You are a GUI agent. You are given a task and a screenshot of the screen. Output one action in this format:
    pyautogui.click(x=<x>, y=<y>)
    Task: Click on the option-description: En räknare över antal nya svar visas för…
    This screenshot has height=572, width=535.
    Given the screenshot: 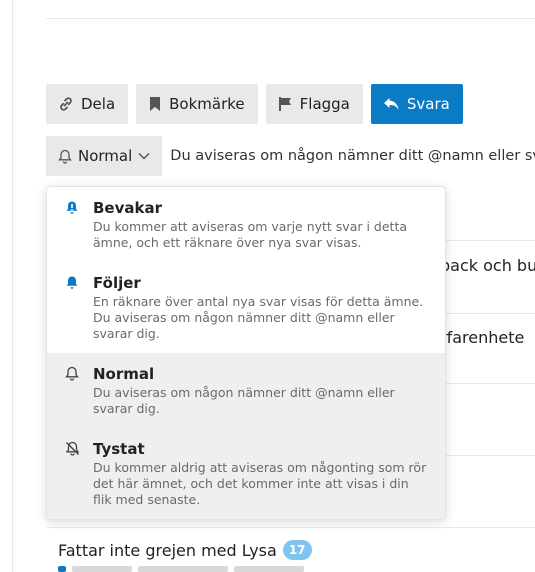 What is the action you would take?
    pyautogui.click(x=258, y=317)
    